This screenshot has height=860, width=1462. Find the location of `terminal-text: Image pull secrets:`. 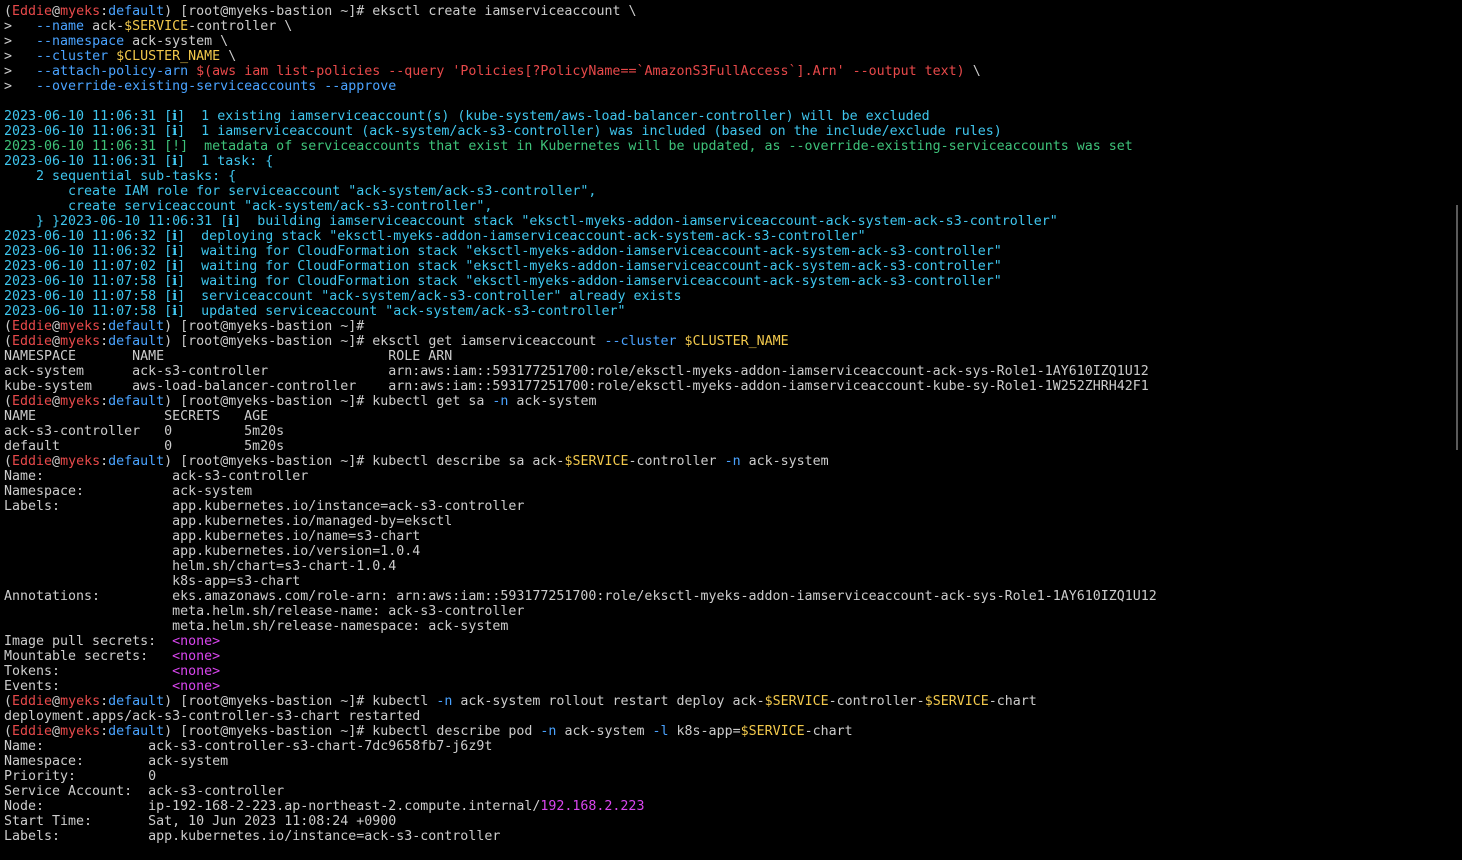

terminal-text: Image pull secrets: is located at coordinates (88, 641).